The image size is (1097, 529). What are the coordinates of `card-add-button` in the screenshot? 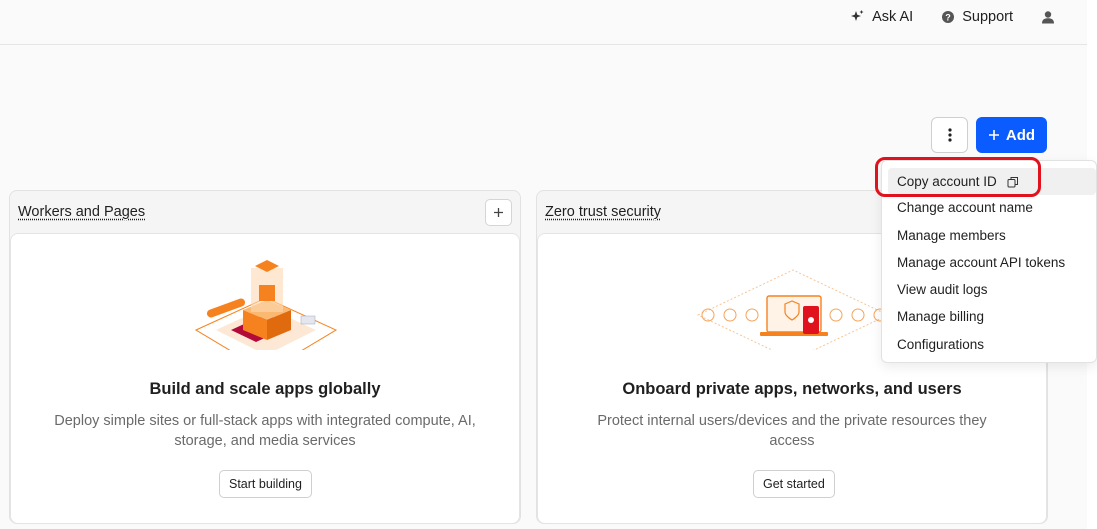 It's located at (498, 212).